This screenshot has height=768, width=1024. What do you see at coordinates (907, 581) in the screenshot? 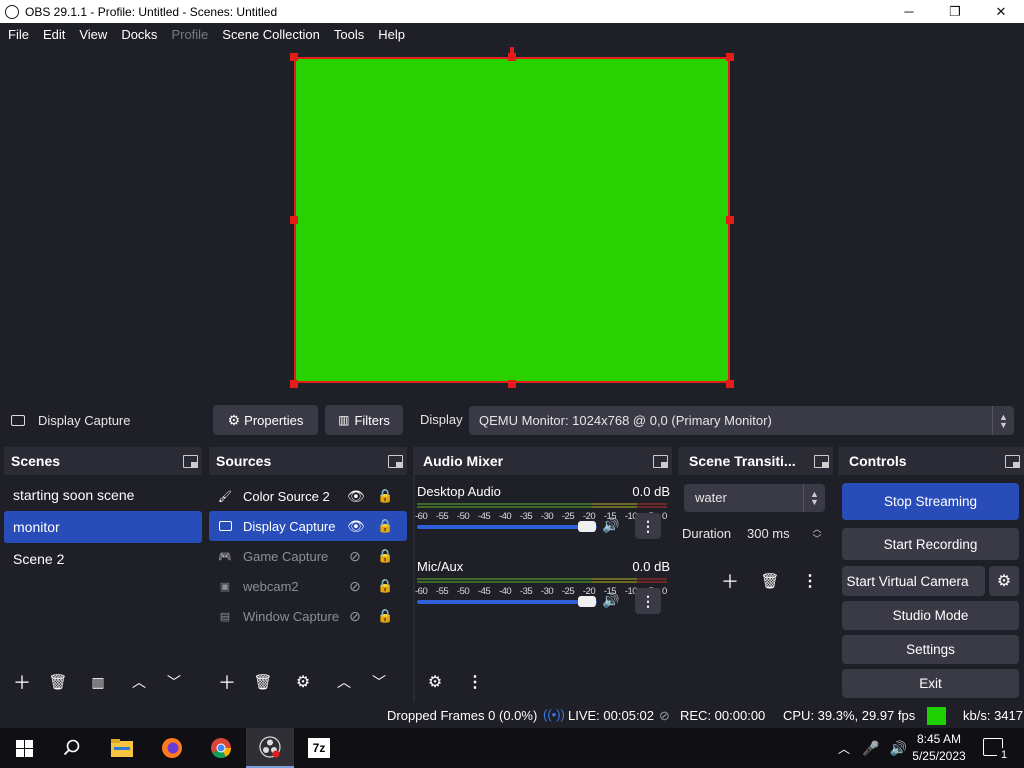
I see `start-virtual-camera-label: Start Virtual Camera` at bounding box center [907, 581].